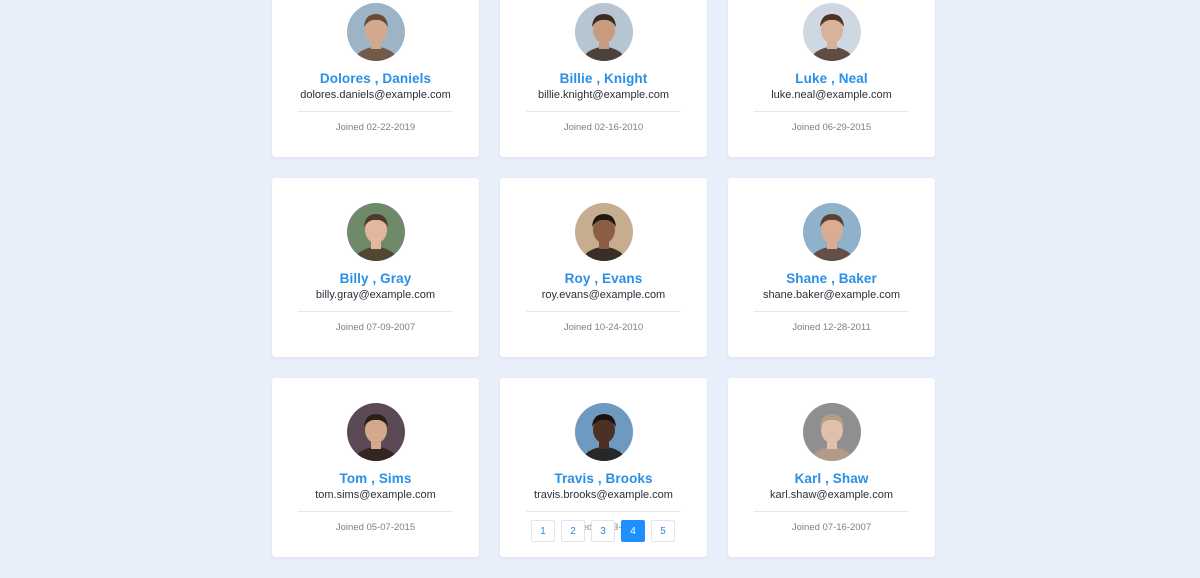 The image size is (1200, 578). What do you see at coordinates (375, 95) in the screenshot?
I see `user-email: dolores.daniels@example.com` at bounding box center [375, 95].